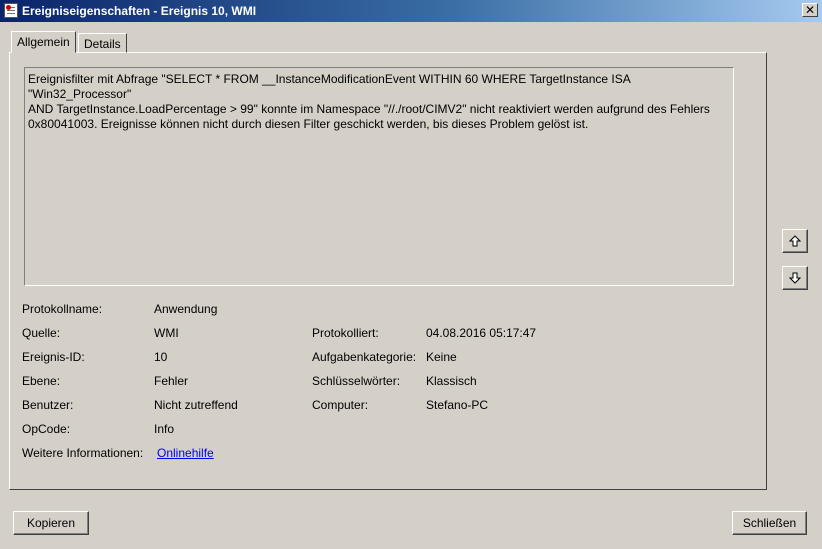 Image resolution: width=822 pixels, height=549 pixels. I want to click on protokollname-label: Protokollname:, so click(62, 309).